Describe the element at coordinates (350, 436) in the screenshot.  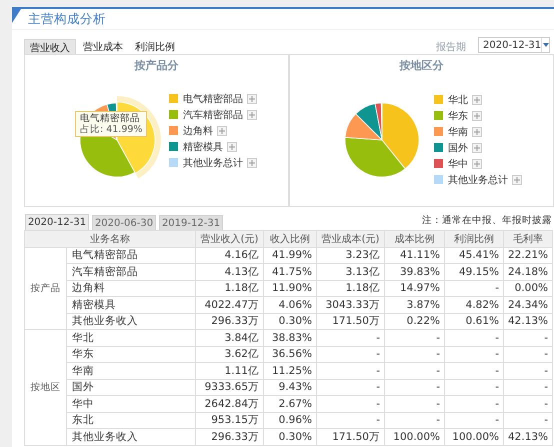
I see `table-cell: 171.50万` at that location.